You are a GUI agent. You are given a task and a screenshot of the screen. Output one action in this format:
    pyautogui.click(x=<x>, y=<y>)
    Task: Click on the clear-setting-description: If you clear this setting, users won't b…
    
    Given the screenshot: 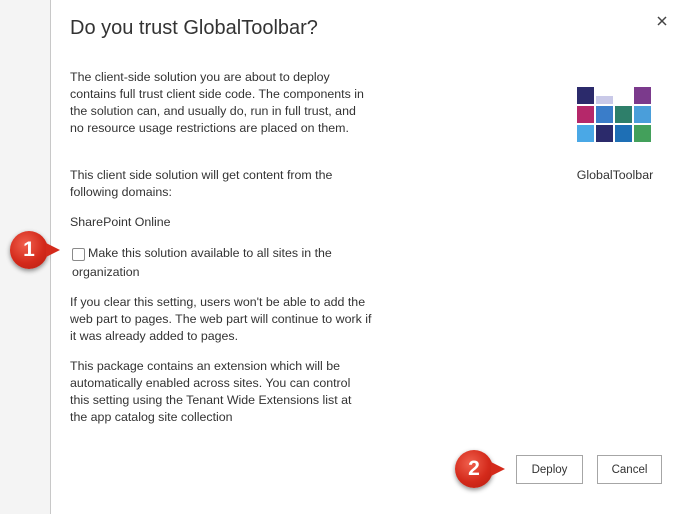 What is the action you would take?
    pyautogui.click(x=221, y=319)
    